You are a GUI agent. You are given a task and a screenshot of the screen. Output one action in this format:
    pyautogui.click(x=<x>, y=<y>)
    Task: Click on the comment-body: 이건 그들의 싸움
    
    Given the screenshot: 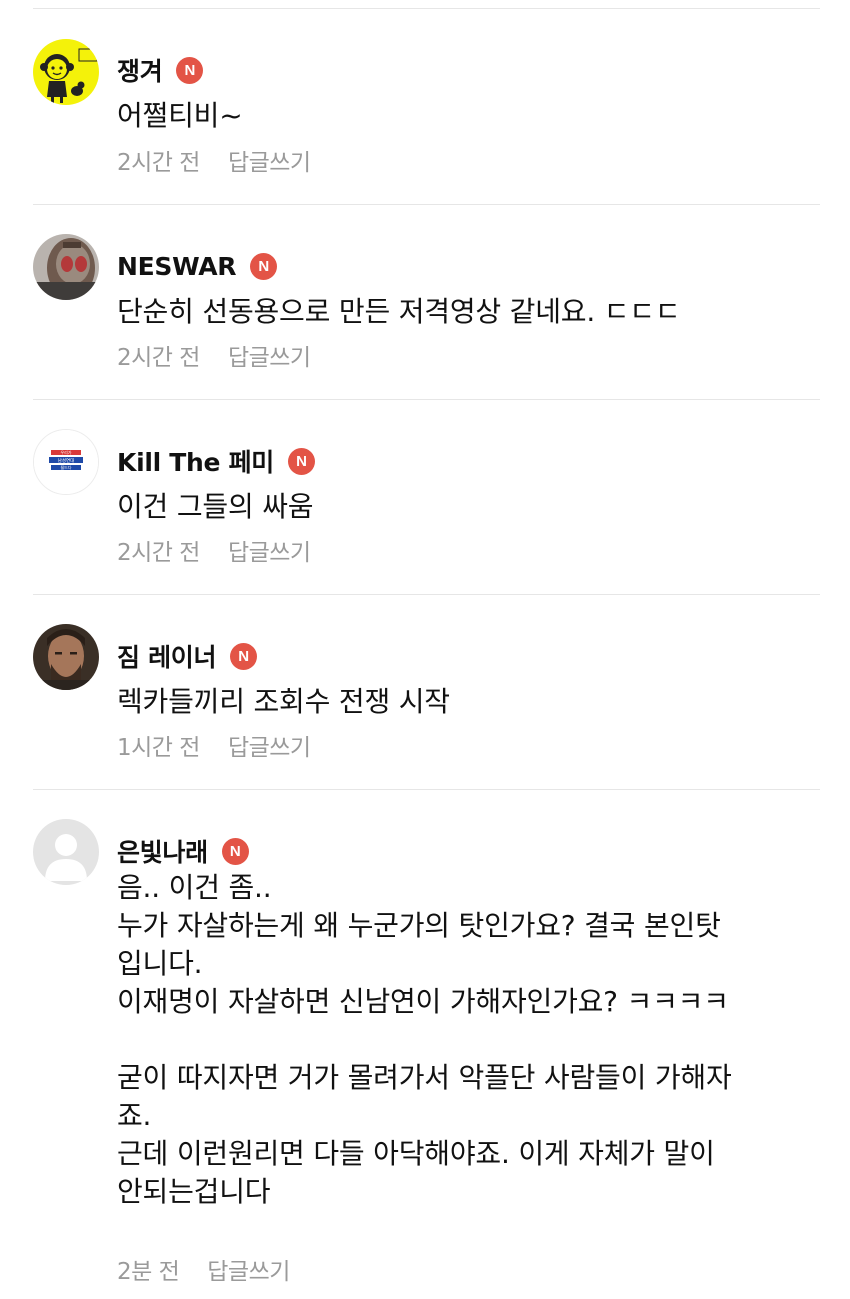 What is the action you would take?
    pyautogui.click(x=472, y=507)
    